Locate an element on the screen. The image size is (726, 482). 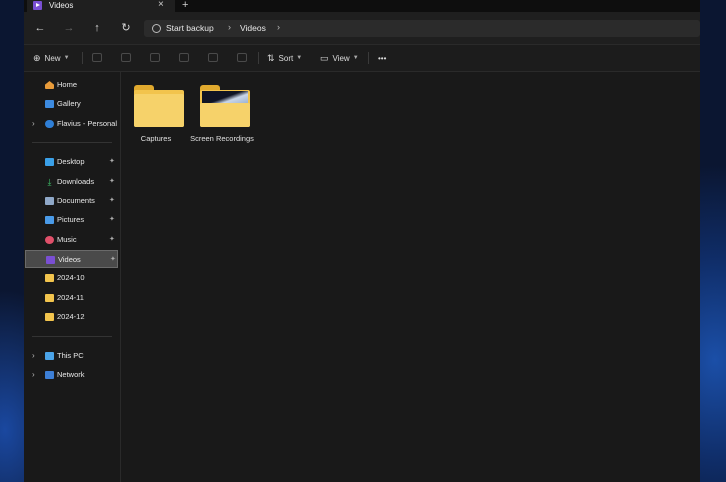
sidebar-item-2024-12: 2024-12 is located at coordinates (71, 317).